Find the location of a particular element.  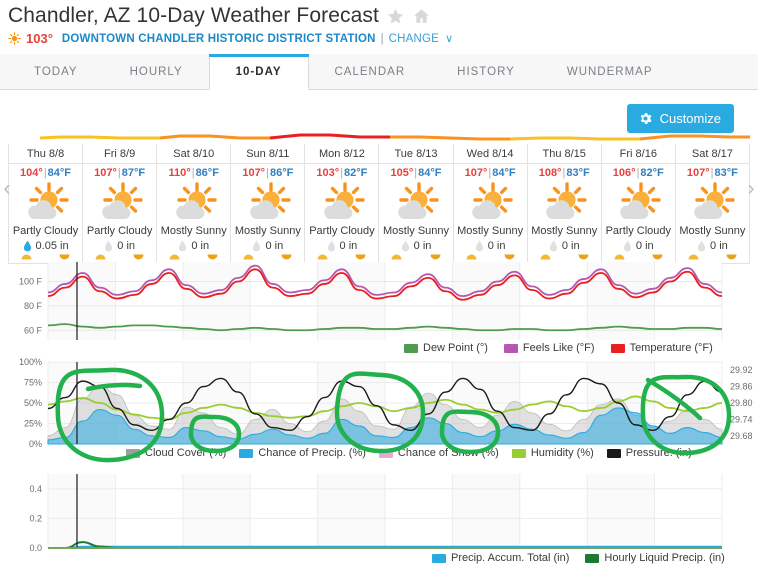

legend-label: Cloud Cover (%) is located at coordinates (186, 453).